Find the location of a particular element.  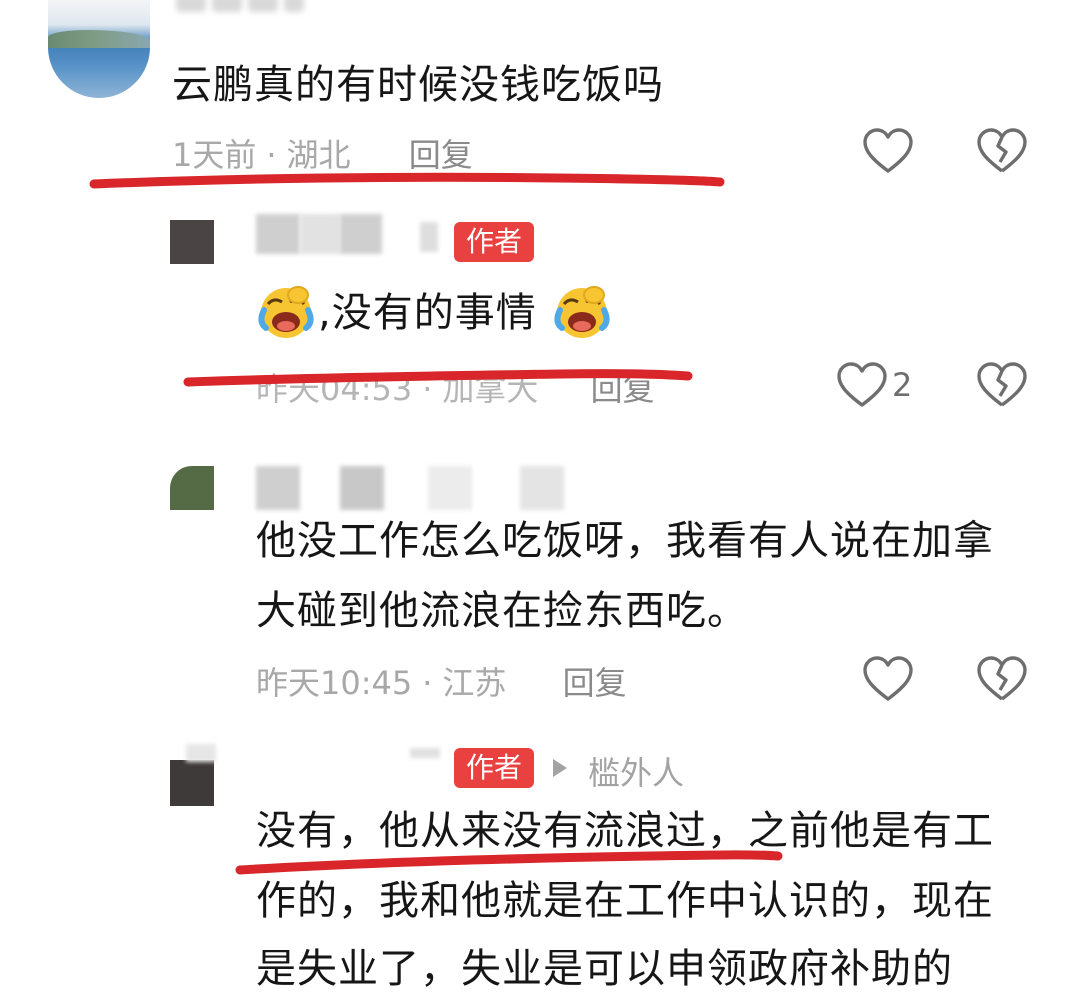

comment-text-line: 作的，我和他就是在工作中认识的，现在 is located at coordinates (625, 901).